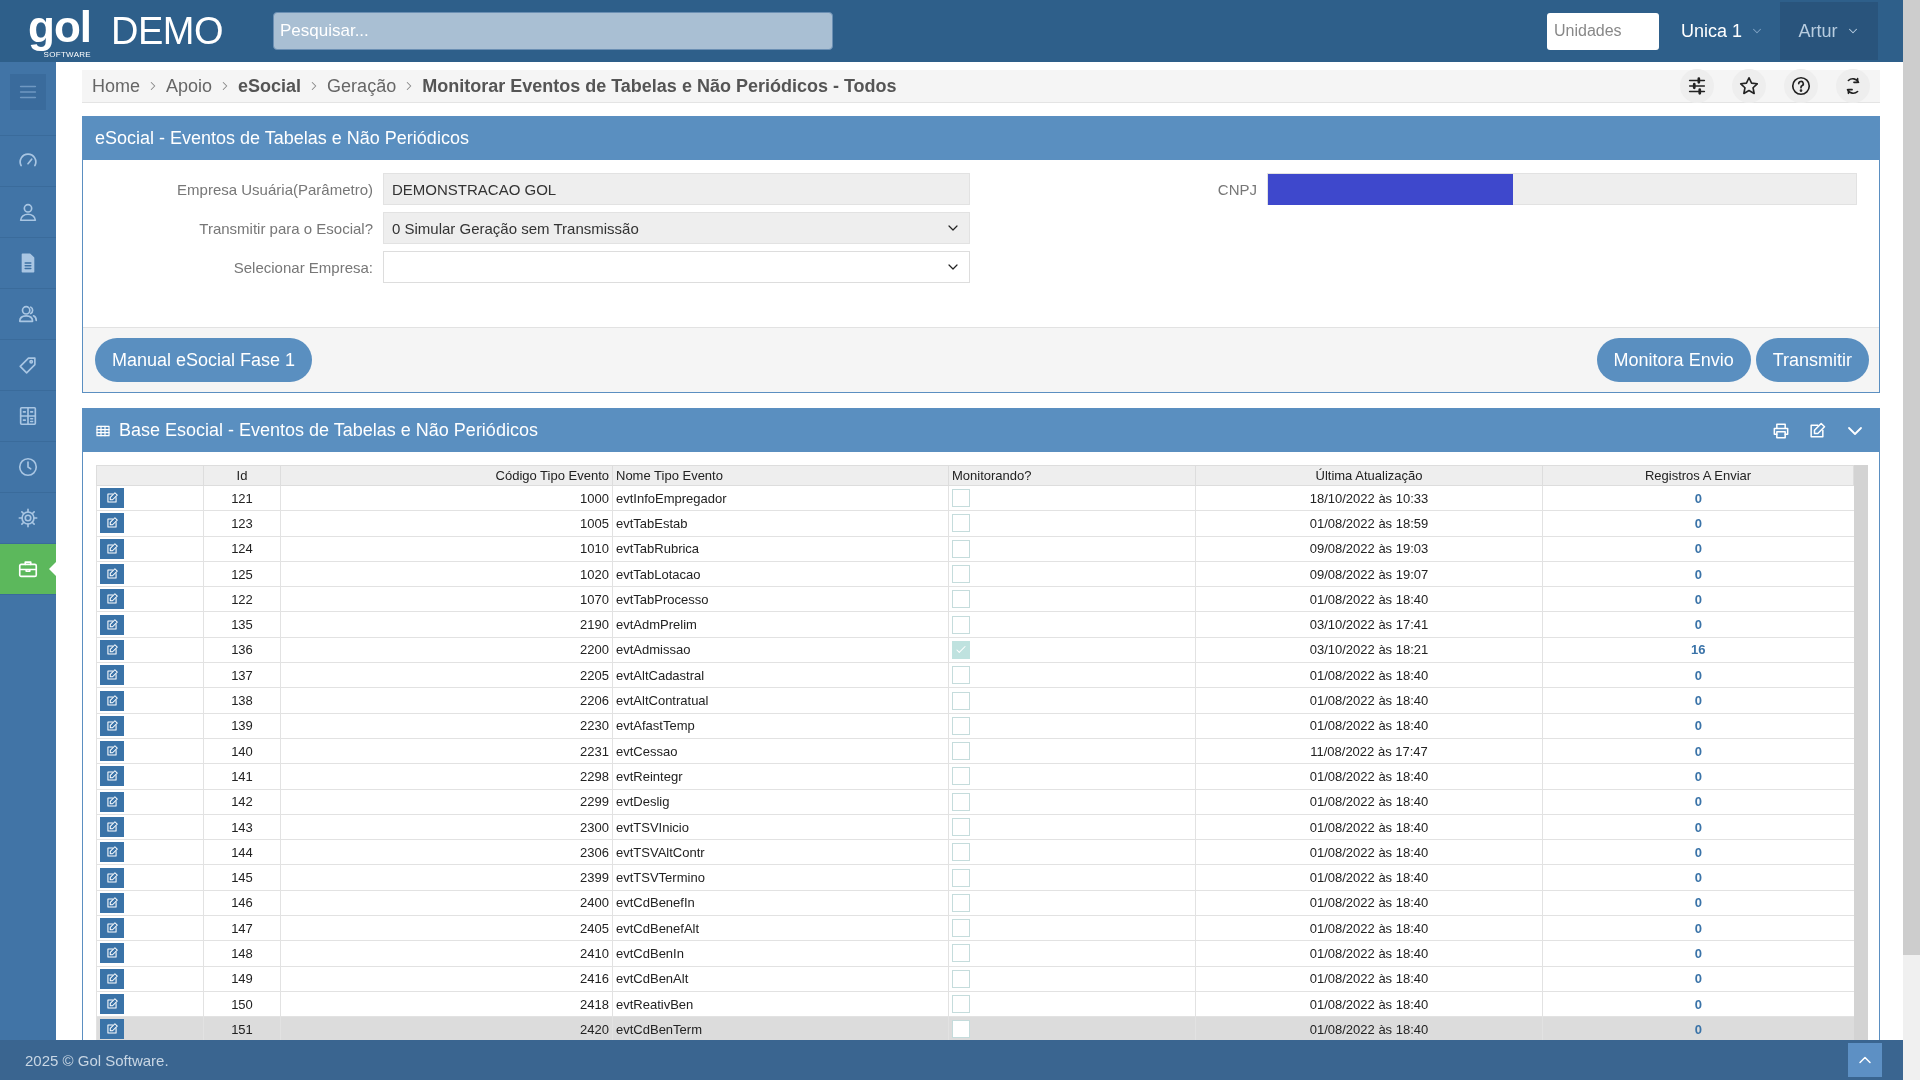 This screenshot has width=1920, height=1080. Describe the element at coordinates (659, 86) in the screenshot. I see `breadcrumb-link: Monitorar Eventos de Tabelas e Não Periódicos - Todos` at that location.